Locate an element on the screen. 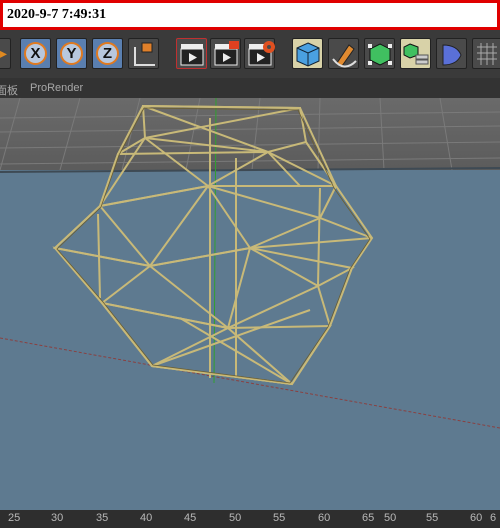  grid-icon is located at coordinates (487, 54).